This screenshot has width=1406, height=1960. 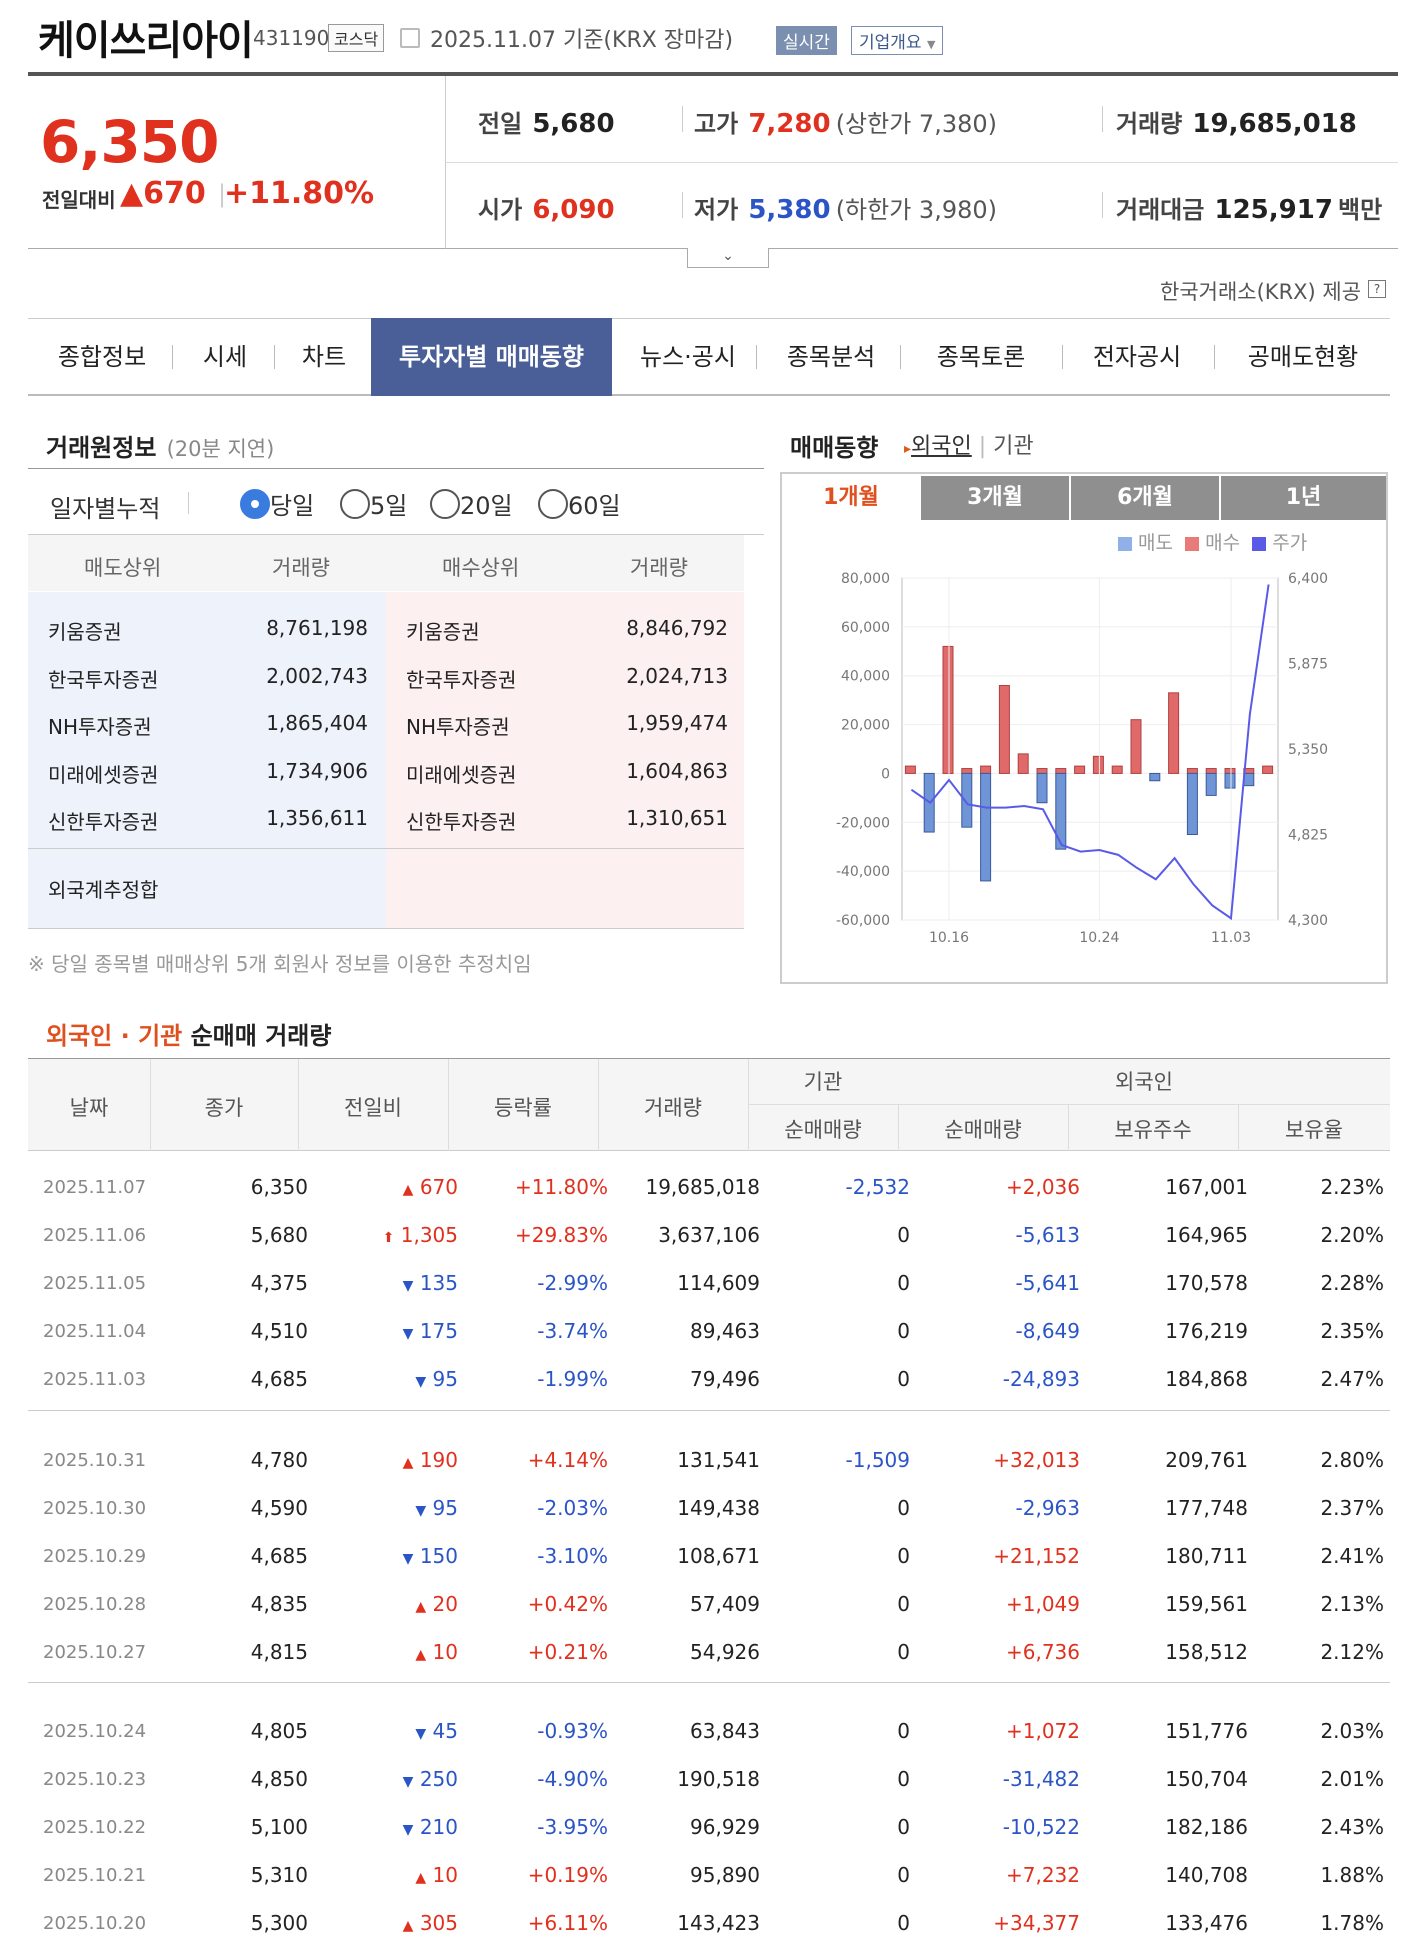 I want to click on chart-tab-6m: 6개월, so click(x=1145, y=498).